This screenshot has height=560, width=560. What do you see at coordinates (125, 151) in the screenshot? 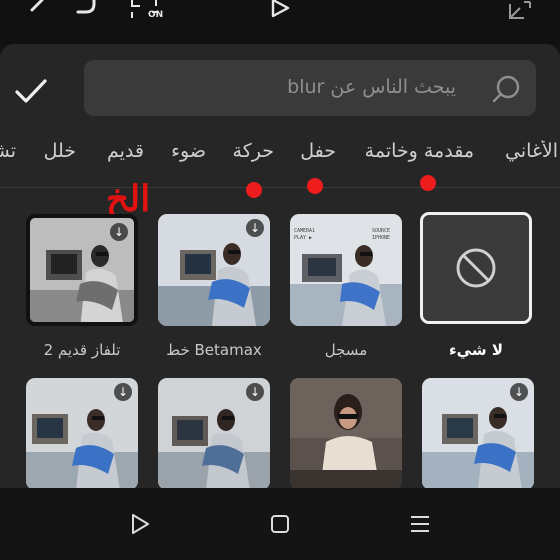
I see `tab-retro: قديم` at bounding box center [125, 151].